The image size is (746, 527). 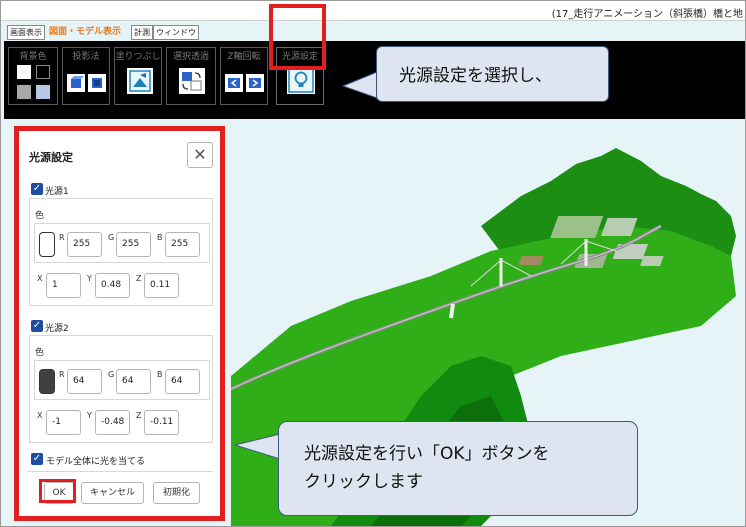 I want to click on title-bar: (17_走行アニメーション（斜張橋）橋と地, so click(x=373, y=11).